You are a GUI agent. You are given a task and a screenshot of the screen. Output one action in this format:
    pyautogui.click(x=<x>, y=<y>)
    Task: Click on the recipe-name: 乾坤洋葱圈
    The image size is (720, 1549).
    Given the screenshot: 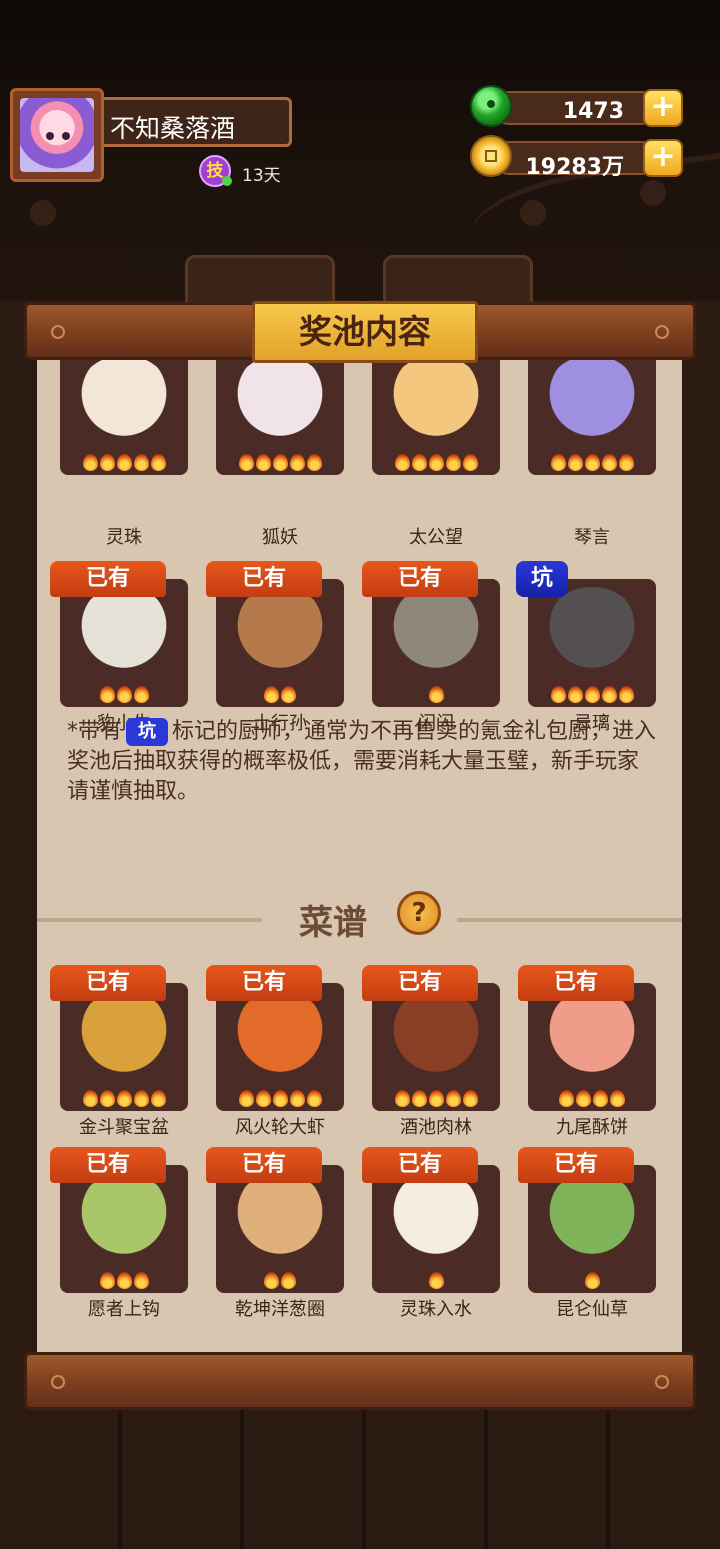 What is the action you would take?
    pyautogui.click(x=280, y=1309)
    